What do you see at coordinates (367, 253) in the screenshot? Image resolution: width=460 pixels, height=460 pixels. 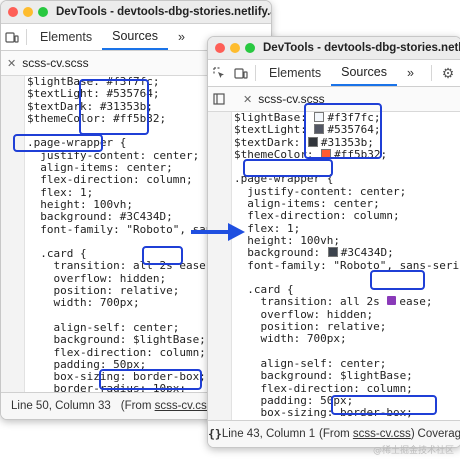 I see `color-value: #3C434D;` at bounding box center [367, 253].